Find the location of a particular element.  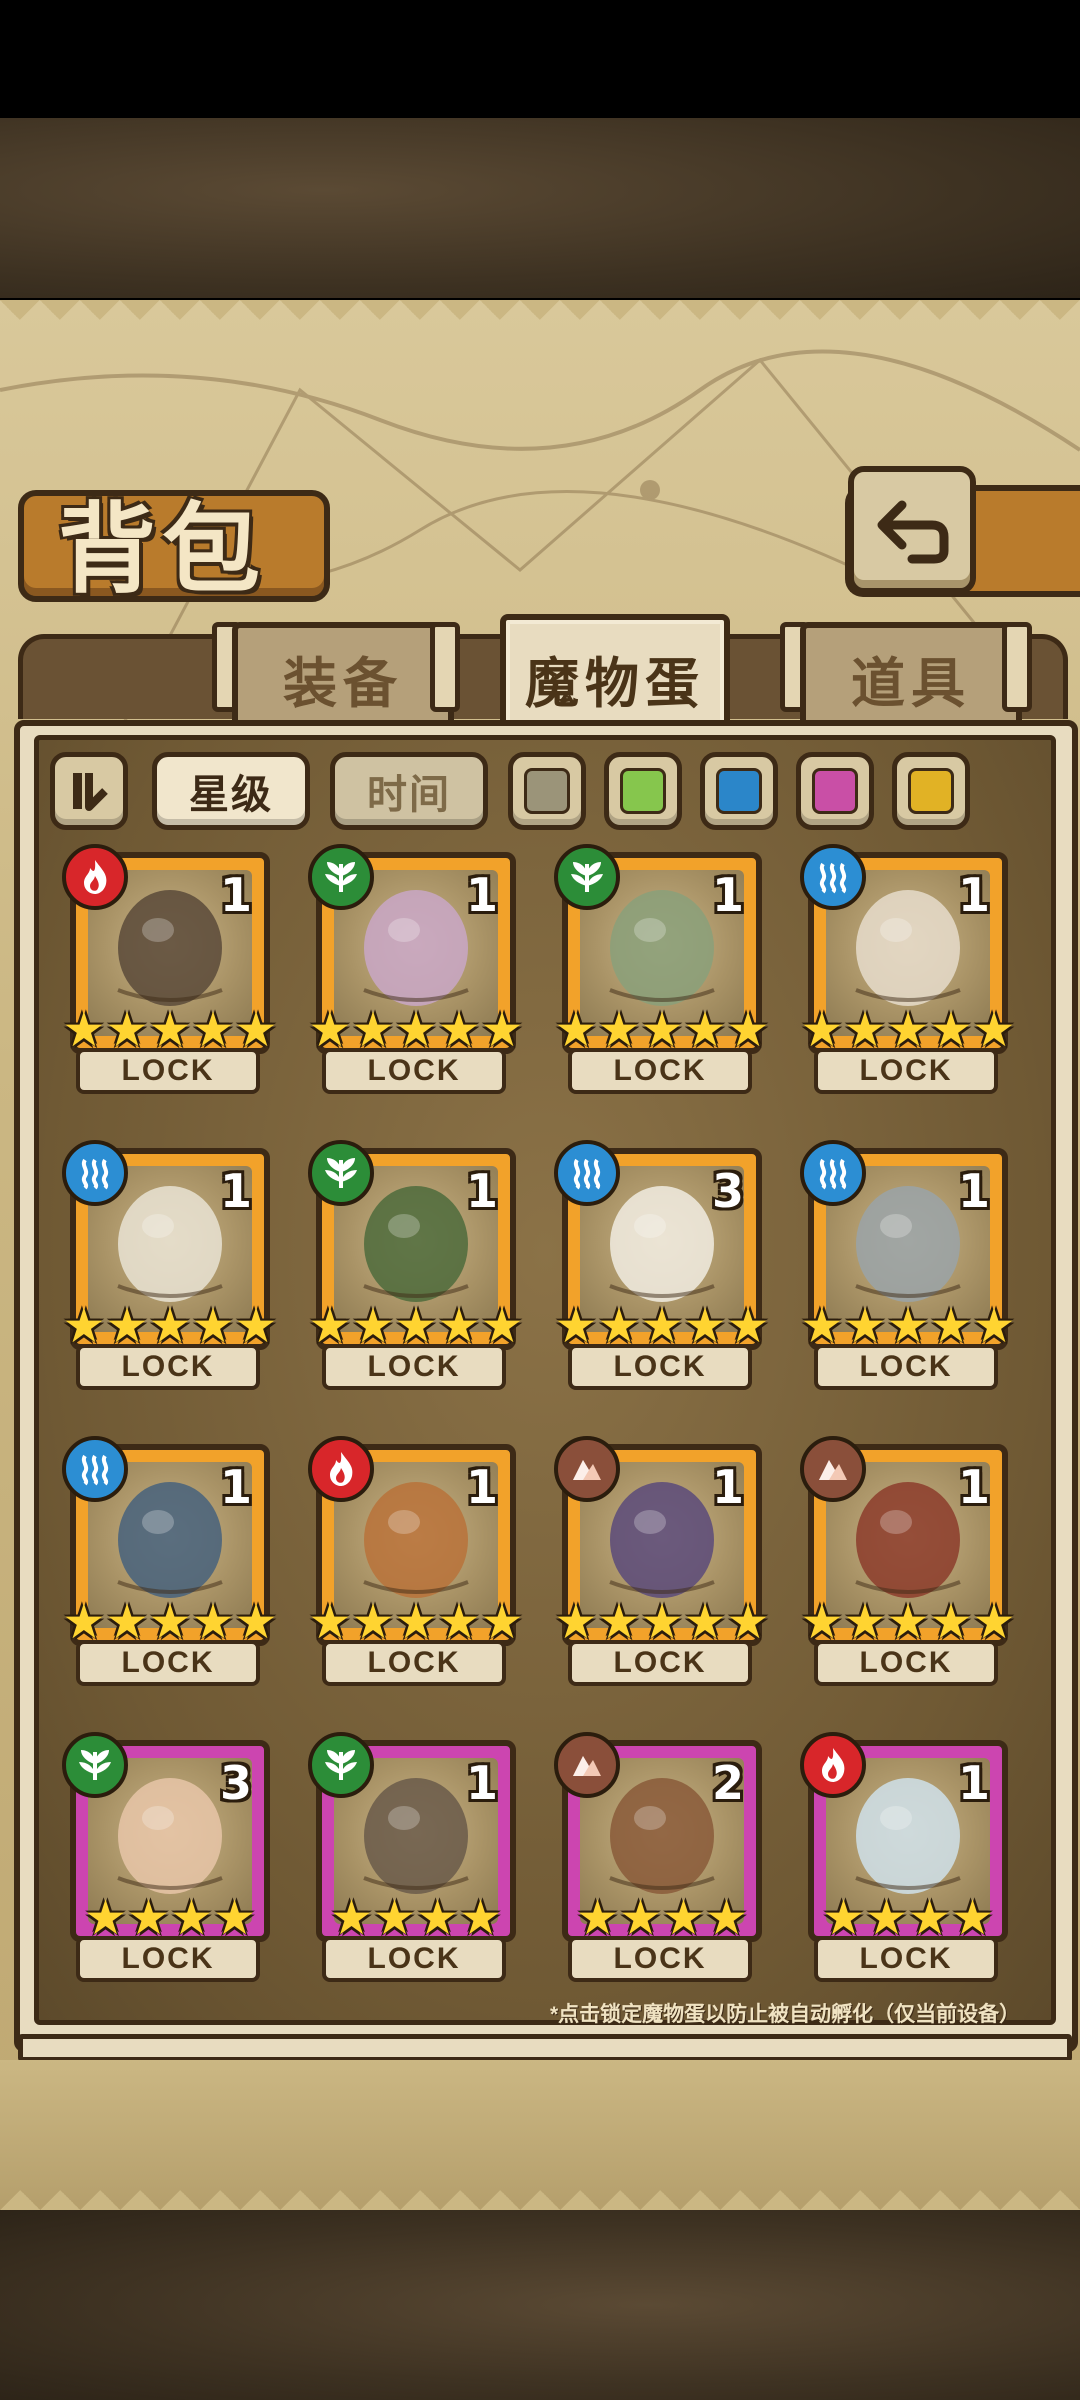

filter-color-blue is located at coordinates (739, 791).